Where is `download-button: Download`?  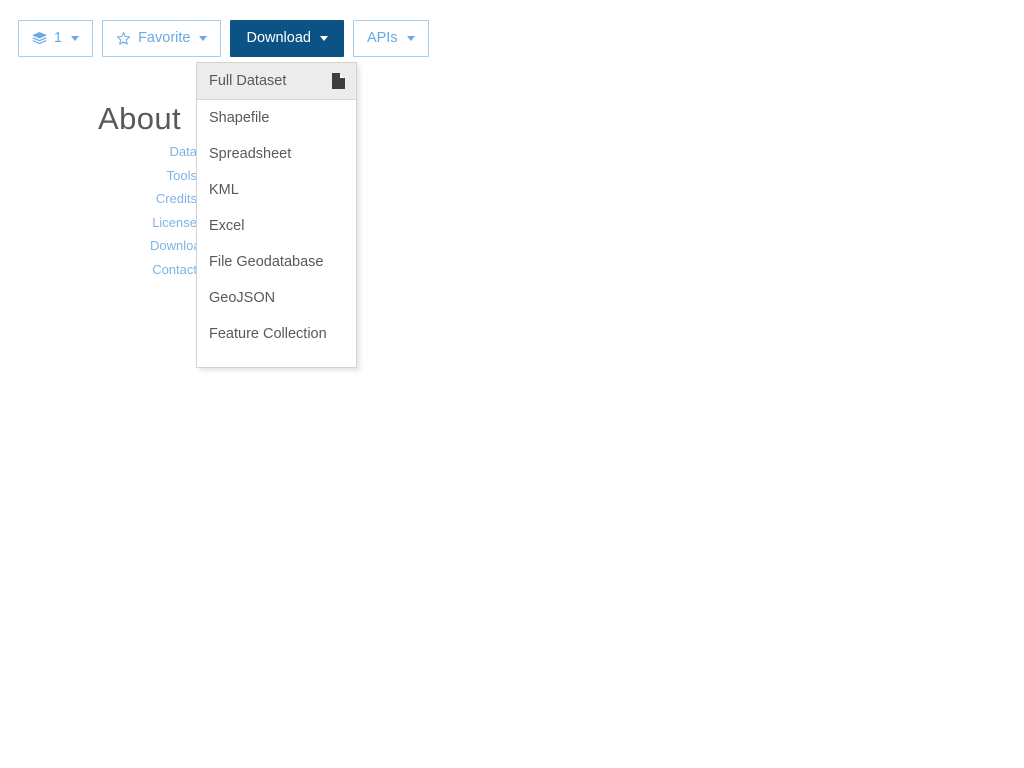
download-button: Download is located at coordinates (287, 38).